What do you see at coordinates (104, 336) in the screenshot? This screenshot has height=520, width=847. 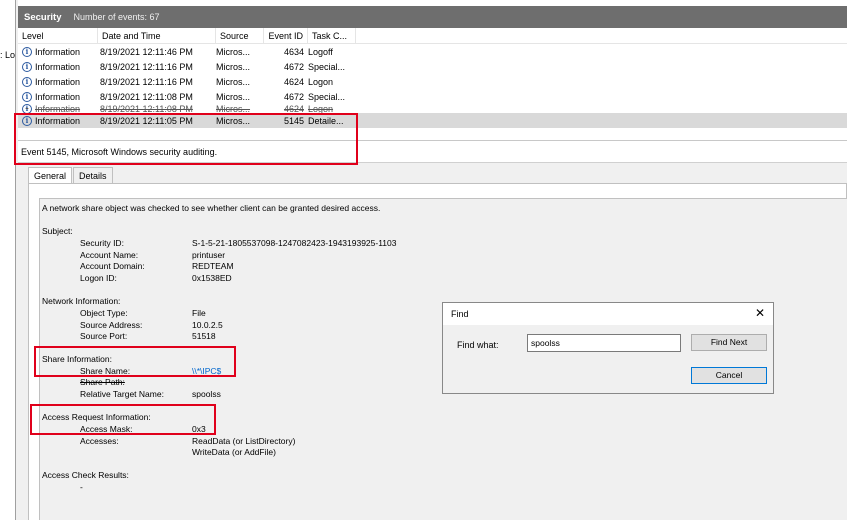 I see `source-port-label: Source Port:` at bounding box center [104, 336].